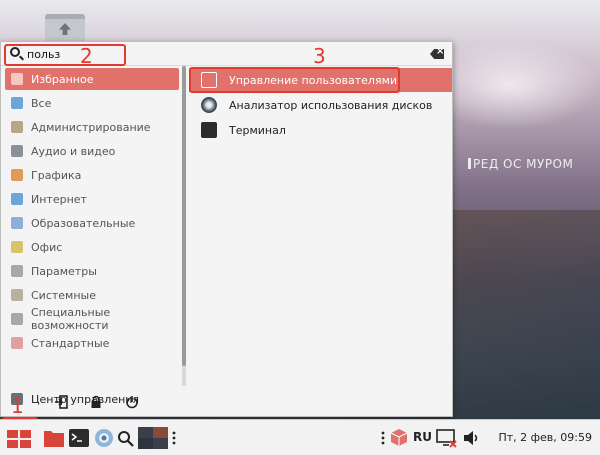  Describe the element at coordinates (545, 437) in the screenshot. I see `clock: Пт, 2 фев, 09:59` at that location.